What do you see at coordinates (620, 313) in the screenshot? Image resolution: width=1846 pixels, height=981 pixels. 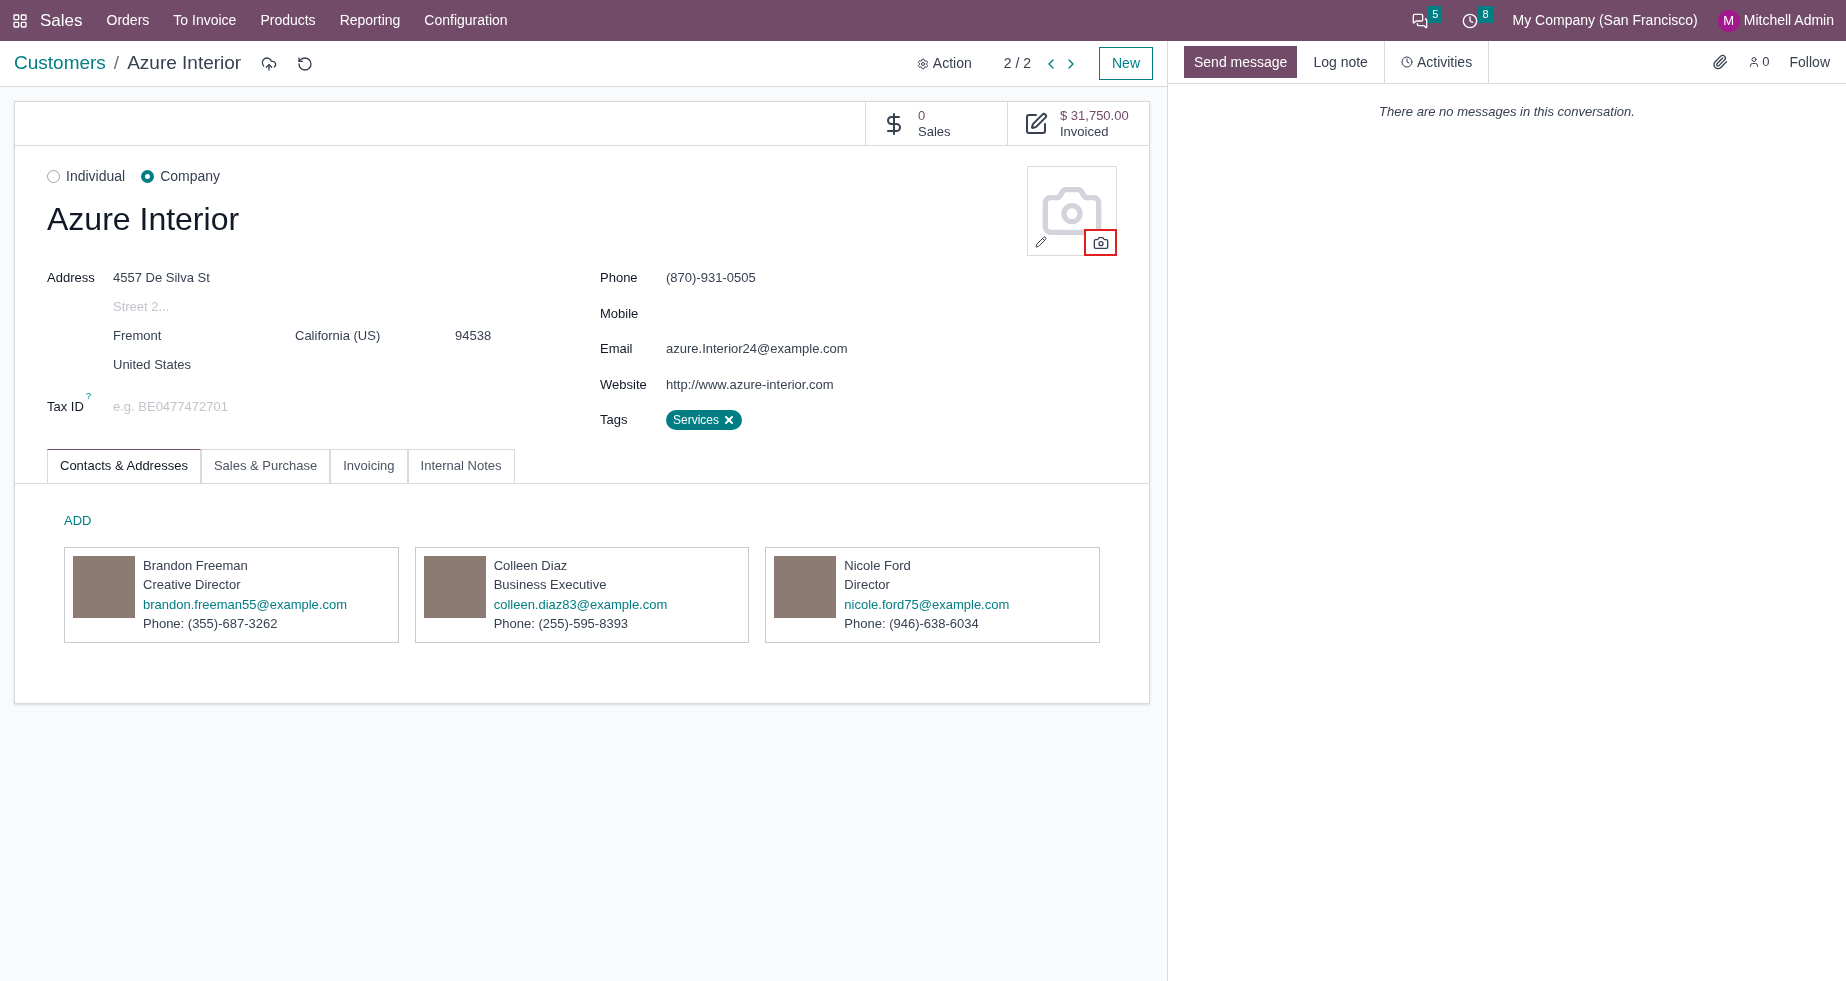 I see `field-label: Mobile` at bounding box center [620, 313].